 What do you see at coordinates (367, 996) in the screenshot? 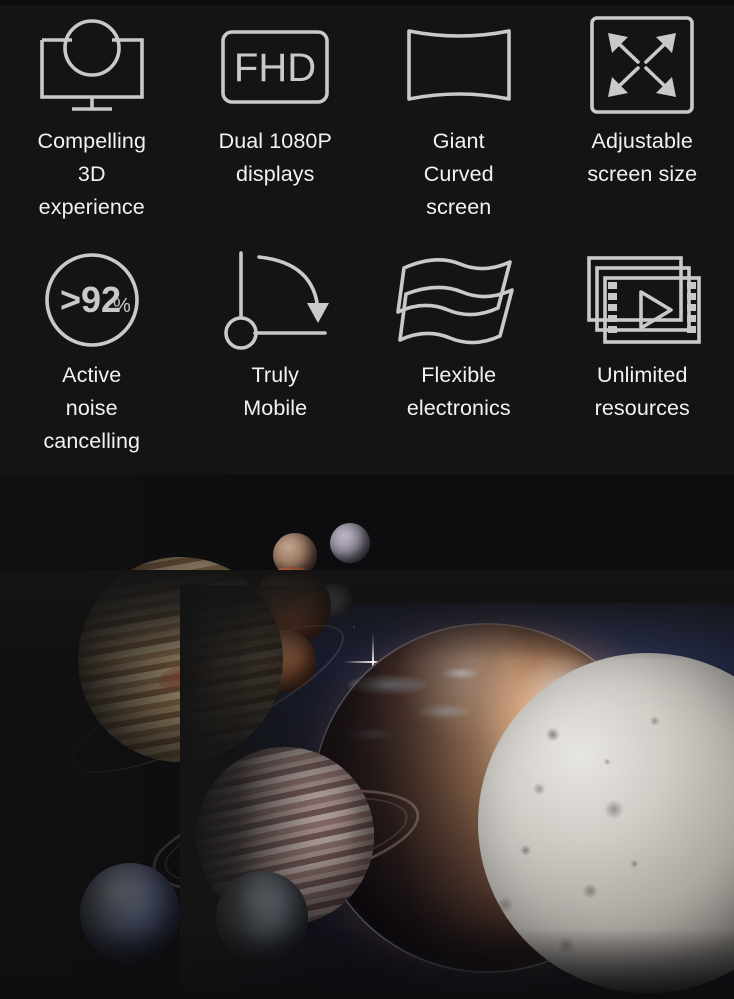
I see `bottom-edge-strip` at bounding box center [367, 996].